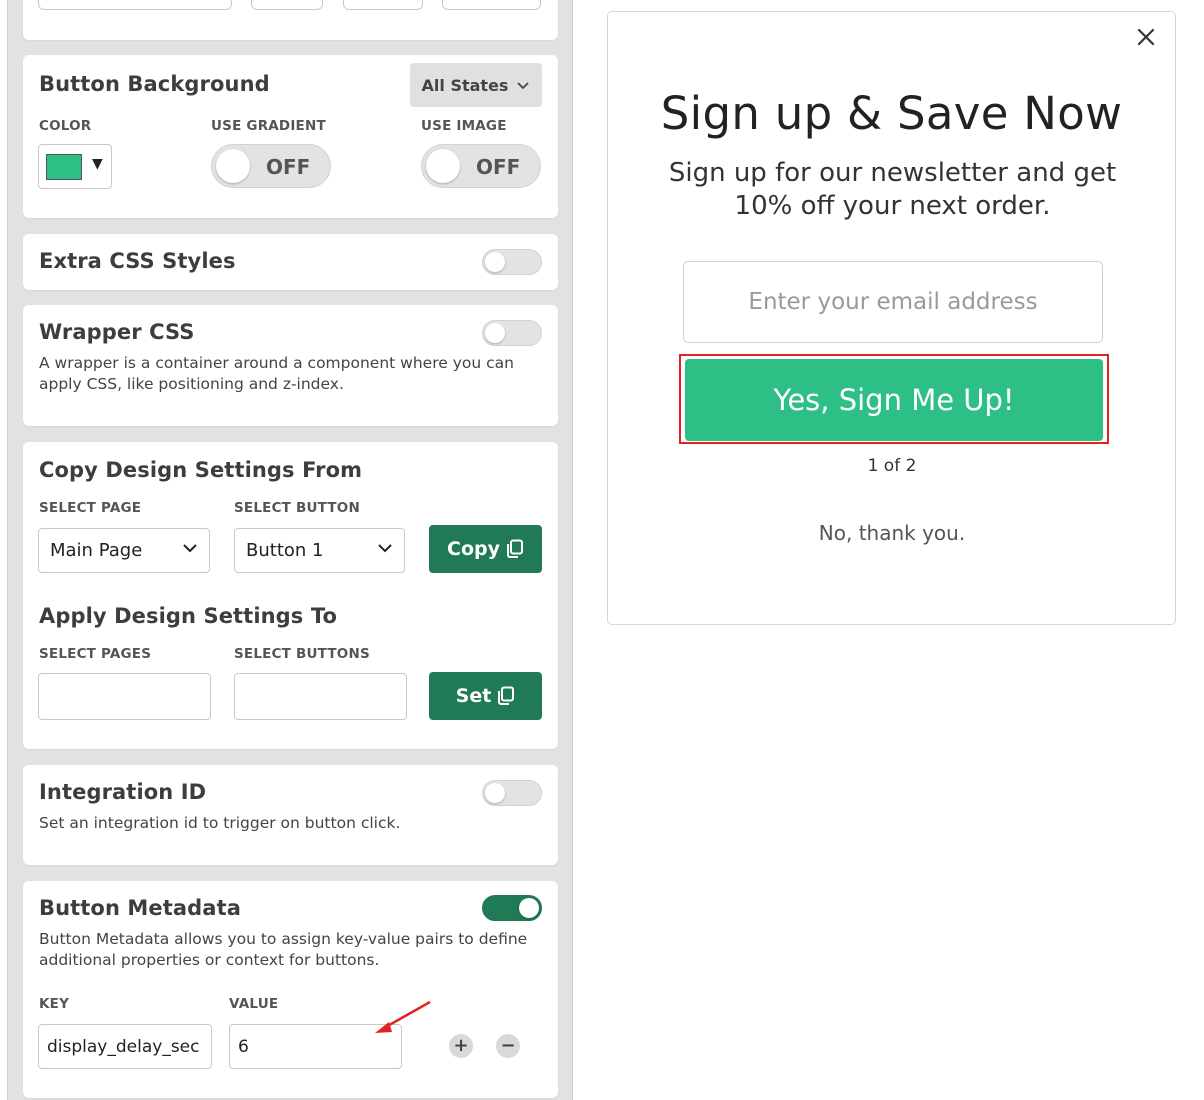 The height and width of the screenshot is (1100, 1204). I want to click on email-input, so click(893, 302).